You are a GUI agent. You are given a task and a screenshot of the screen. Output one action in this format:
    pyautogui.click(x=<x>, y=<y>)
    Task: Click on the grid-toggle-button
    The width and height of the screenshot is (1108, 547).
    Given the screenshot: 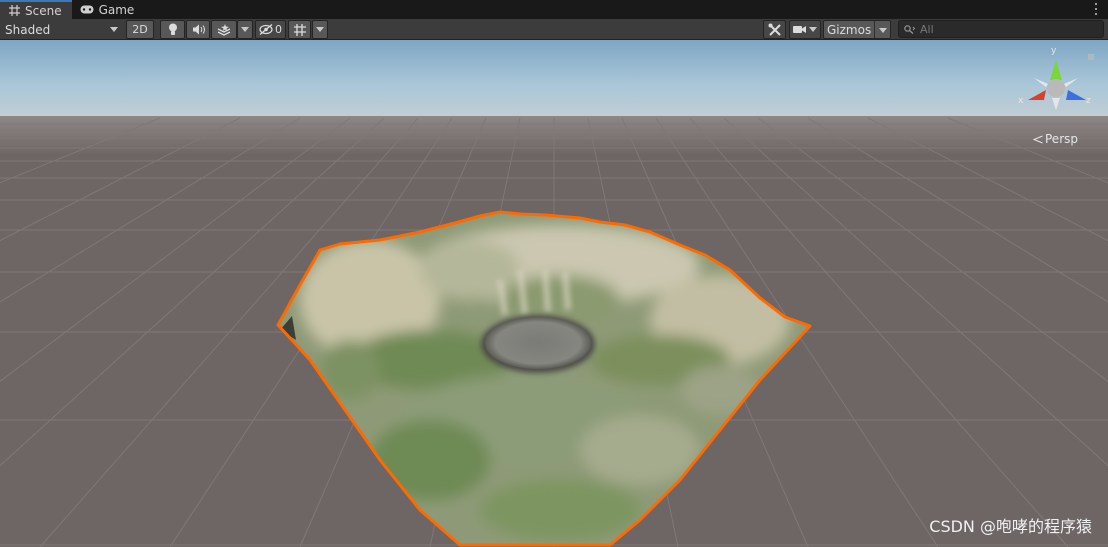 What is the action you would take?
    pyautogui.click(x=299, y=29)
    